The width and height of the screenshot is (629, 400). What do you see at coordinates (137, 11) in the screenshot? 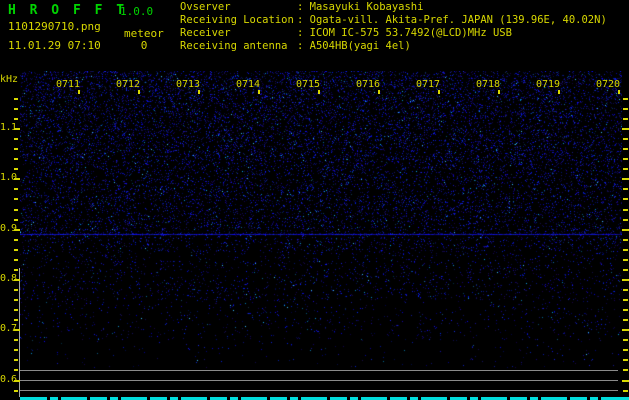
I see `app-version: 1.0.0` at bounding box center [137, 11].